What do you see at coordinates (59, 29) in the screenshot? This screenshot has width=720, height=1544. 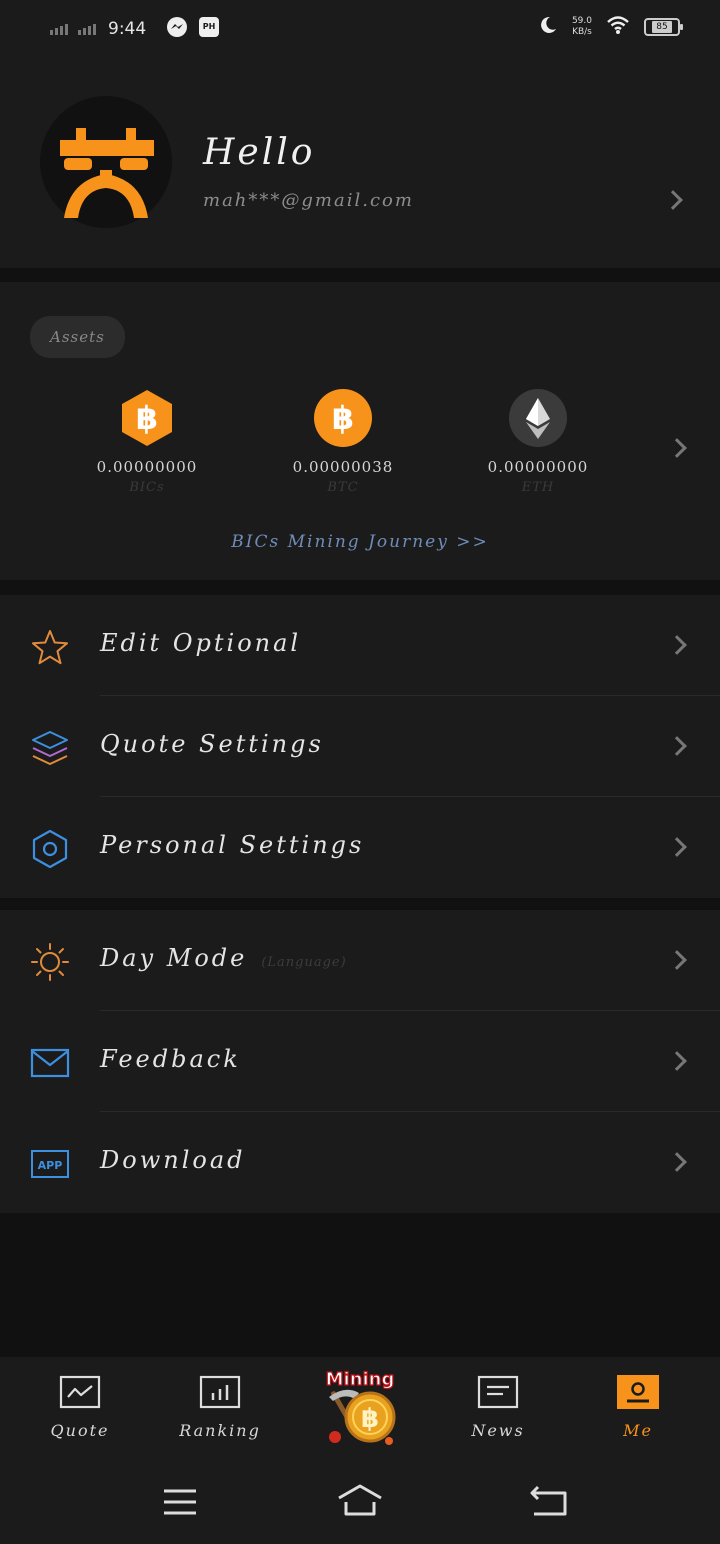 I see `signal-1-icon` at bounding box center [59, 29].